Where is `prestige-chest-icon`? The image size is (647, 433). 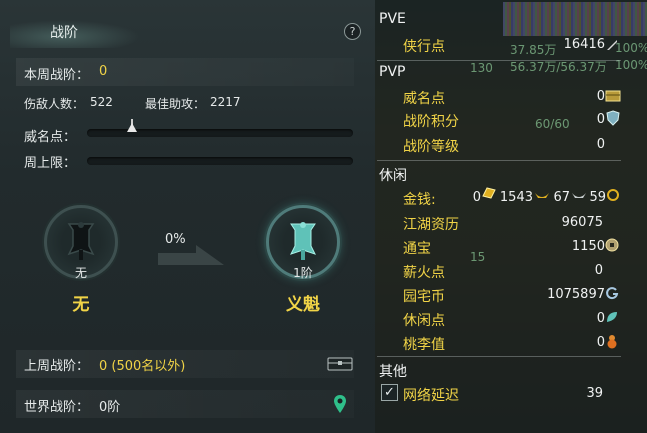 prestige-chest-icon is located at coordinates (613, 96).